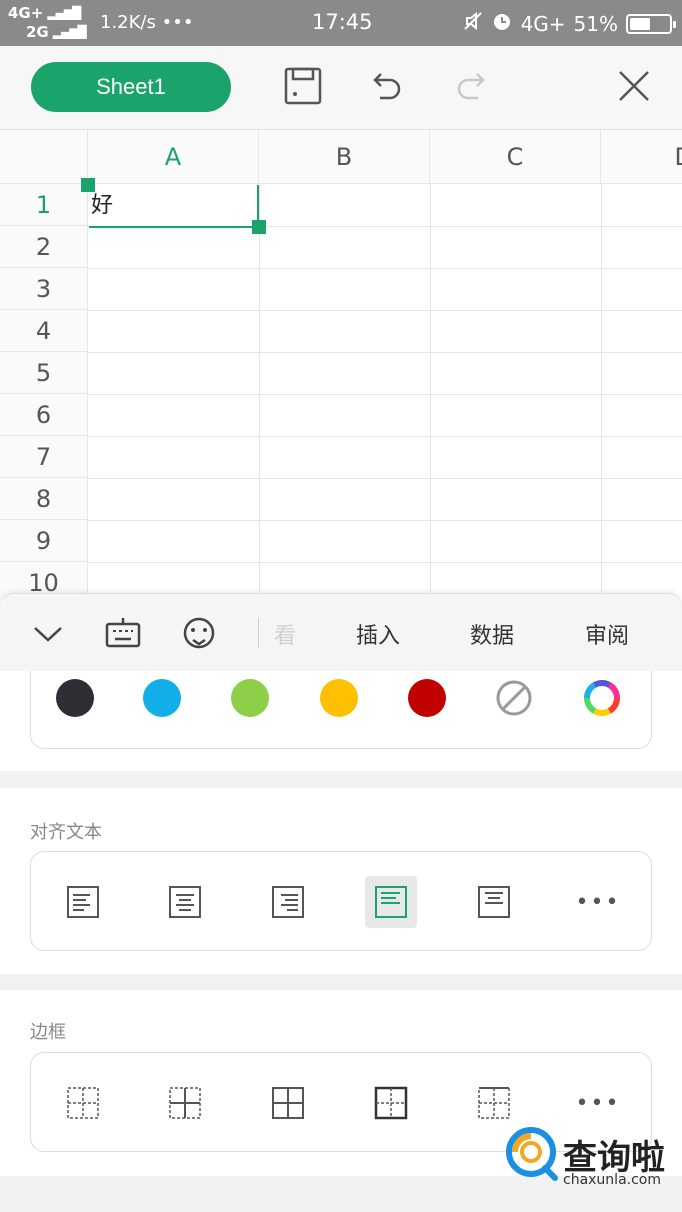  I want to click on more-notifications-icon: •••, so click(177, 22).